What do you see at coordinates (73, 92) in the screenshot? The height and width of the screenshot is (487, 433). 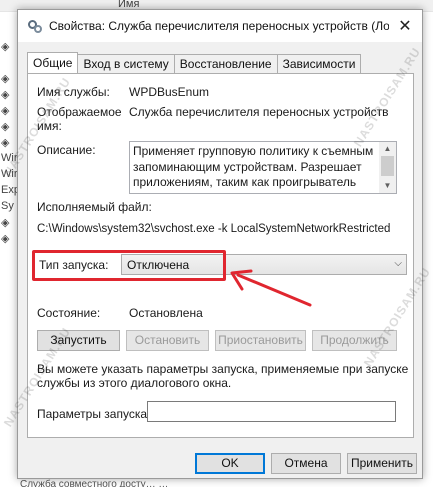 I see `service-name-label: Имя службы:` at bounding box center [73, 92].